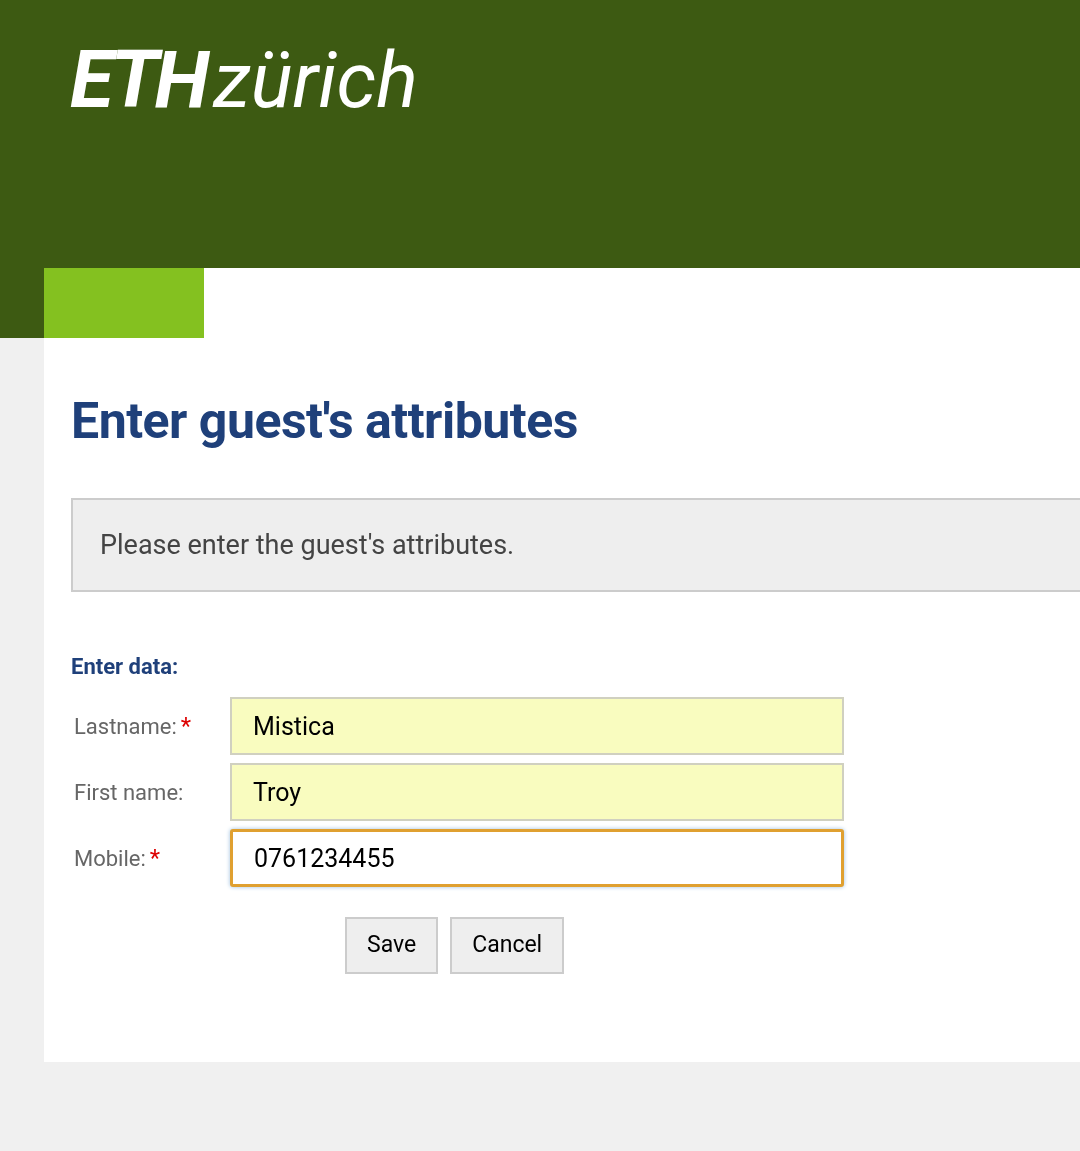 Image resolution: width=1080 pixels, height=1151 pixels. What do you see at coordinates (537, 726) in the screenshot?
I see `input-field: Mistica` at bounding box center [537, 726].